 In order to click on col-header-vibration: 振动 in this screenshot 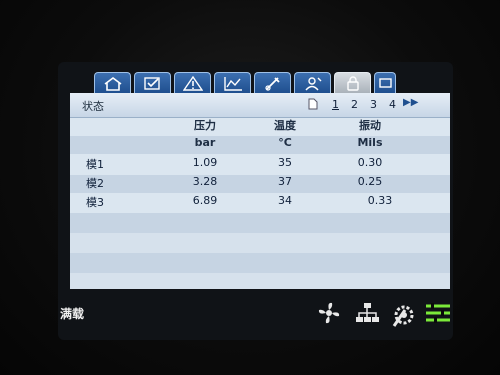, I will do `click(370, 125)`.